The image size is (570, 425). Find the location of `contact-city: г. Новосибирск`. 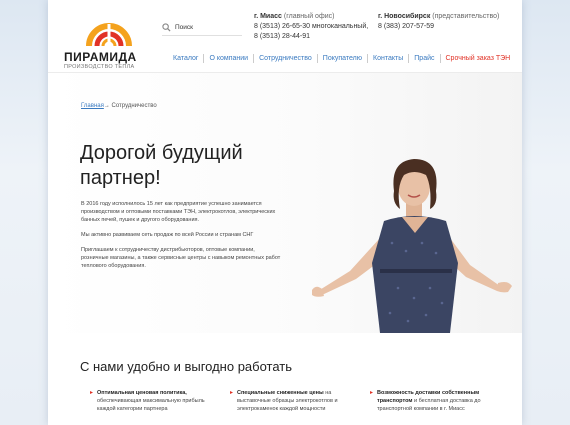

contact-city: г. Новосибирск is located at coordinates (404, 16).